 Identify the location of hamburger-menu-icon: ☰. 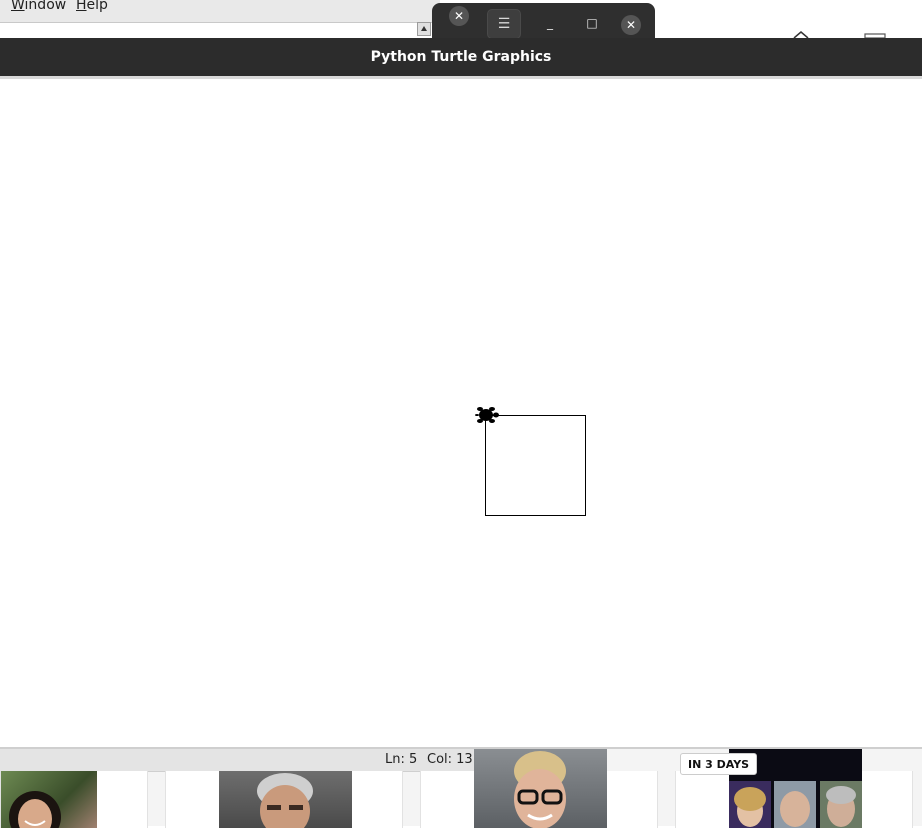
(504, 24).